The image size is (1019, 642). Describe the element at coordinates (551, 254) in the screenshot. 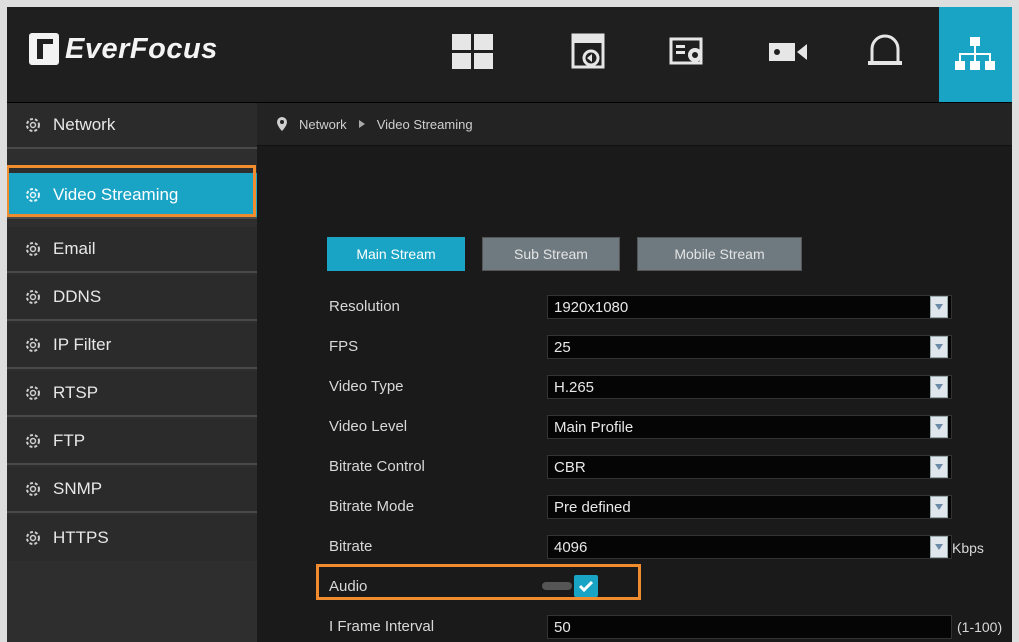

I see `tab-sub-stream: Sub Stream` at that location.